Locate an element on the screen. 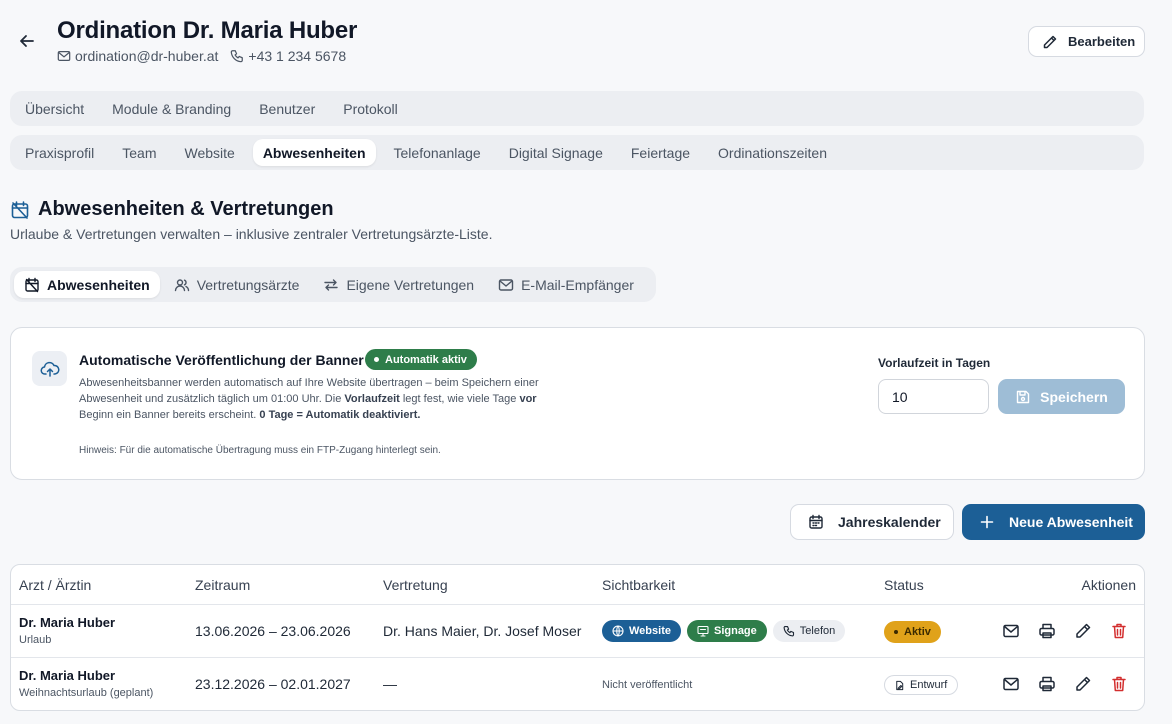 This screenshot has height=724, width=1172. tab-feiertage: Feiertage is located at coordinates (660, 152).